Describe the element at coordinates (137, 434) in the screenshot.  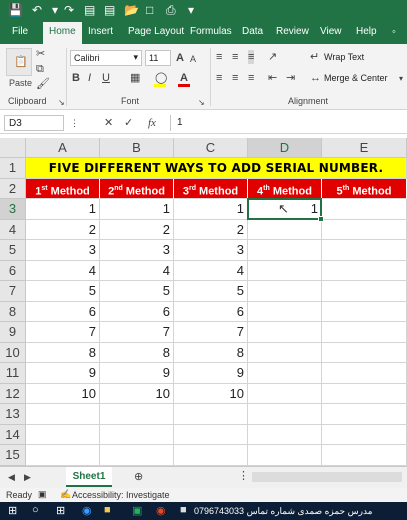
I see `grid-cell-b14` at that location.